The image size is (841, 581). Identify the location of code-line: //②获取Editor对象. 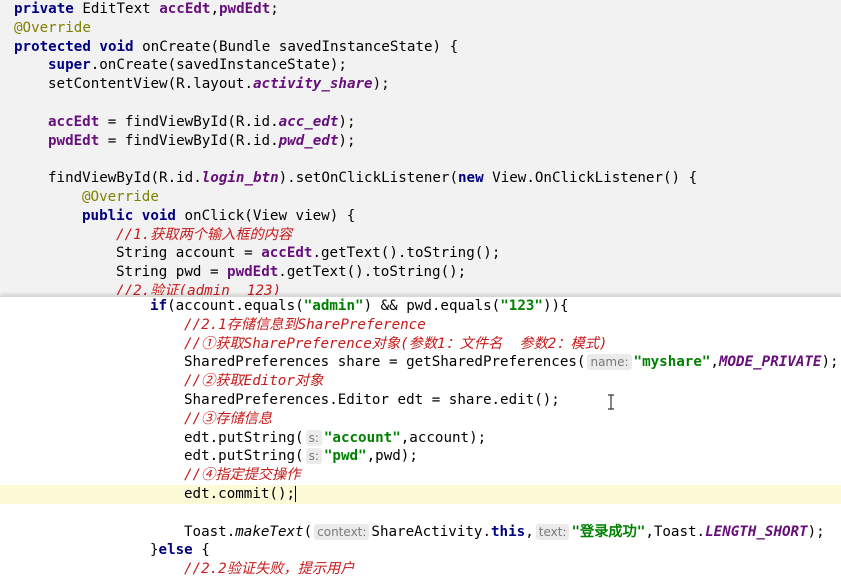
(420, 381).